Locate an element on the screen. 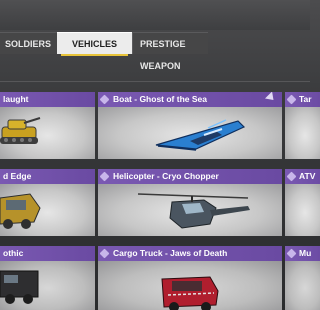 The height and width of the screenshot is (310, 320). truck-image is located at coordinates (19, 287).